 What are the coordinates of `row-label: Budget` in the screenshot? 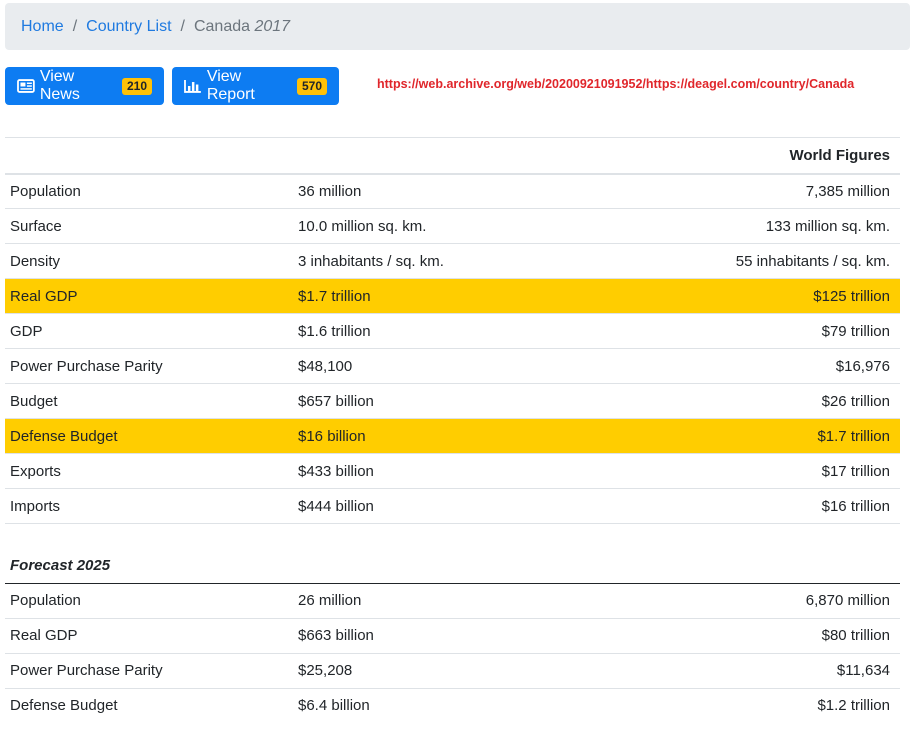 It's located at (149, 401).